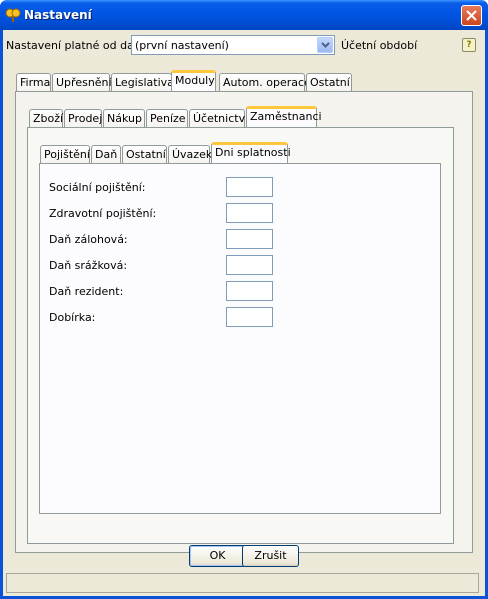 The width and height of the screenshot is (488, 599). I want to click on cash-on-delivery-label: Dobírka:, so click(72, 317).